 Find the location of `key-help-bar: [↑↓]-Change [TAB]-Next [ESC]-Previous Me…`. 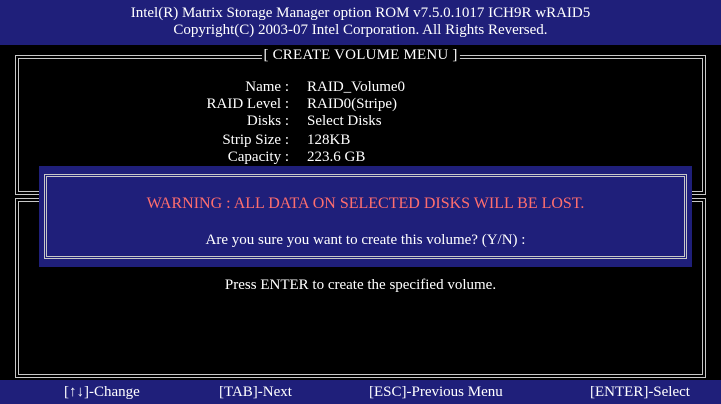

key-help-bar: [↑↓]-Change [TAB]-Next [ESC]-Previous Me… is located at coordinates (360, 392).